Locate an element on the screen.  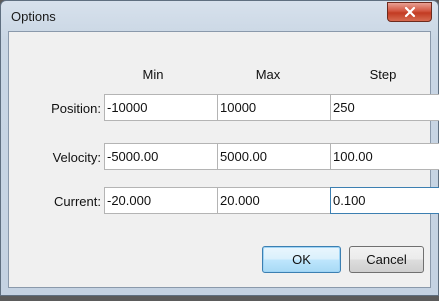
close-button is located at coordinates (409, 12).